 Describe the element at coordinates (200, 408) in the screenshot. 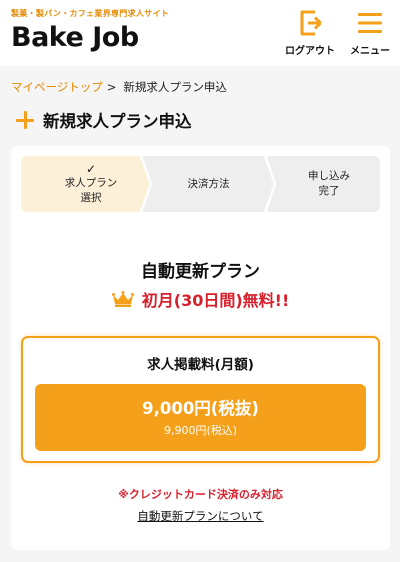

I see `price-excl-tax: 9,000円(税抜)` at that location.